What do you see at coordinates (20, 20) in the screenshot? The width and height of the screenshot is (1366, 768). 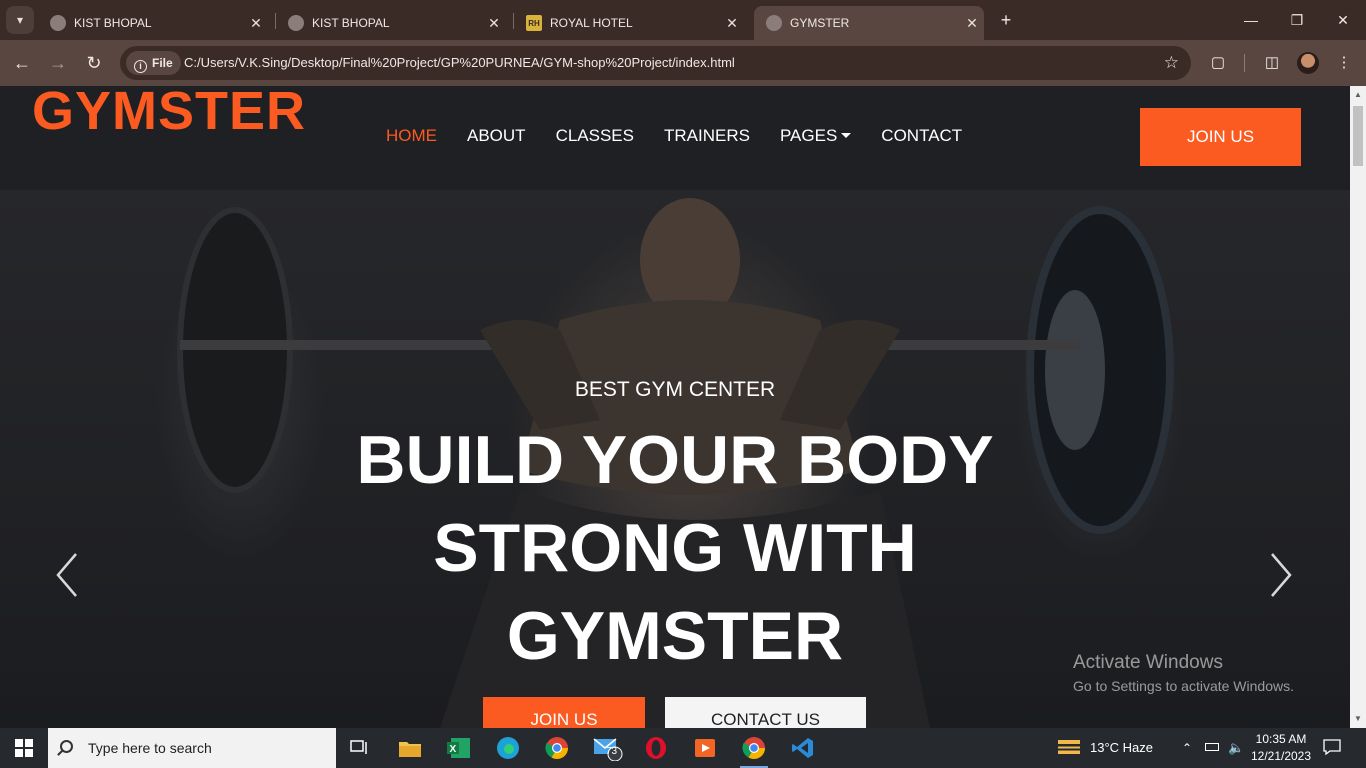 I see `tab-search-button: ▾` at bounding box center [20, 20].